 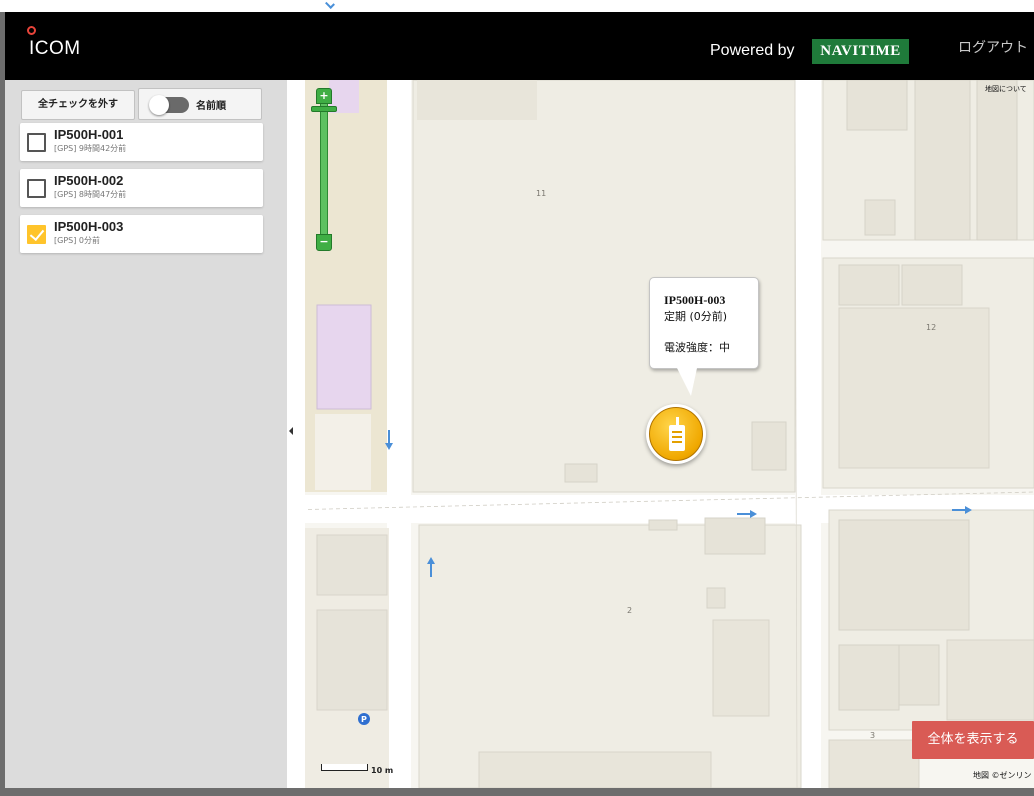 I want to click on sort-toggle-box: 名前順, so click(x=200, y=104).